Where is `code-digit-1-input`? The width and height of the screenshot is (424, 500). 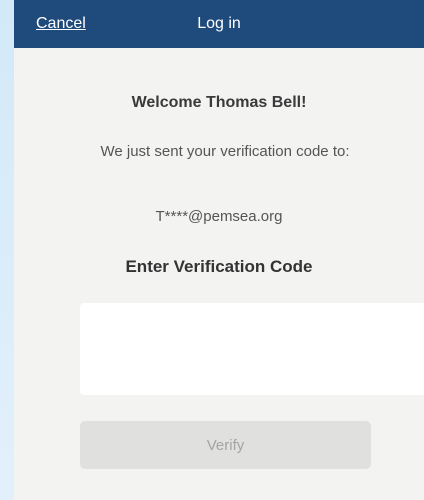 code-digit-1-input is located at coordinates (252, 349).